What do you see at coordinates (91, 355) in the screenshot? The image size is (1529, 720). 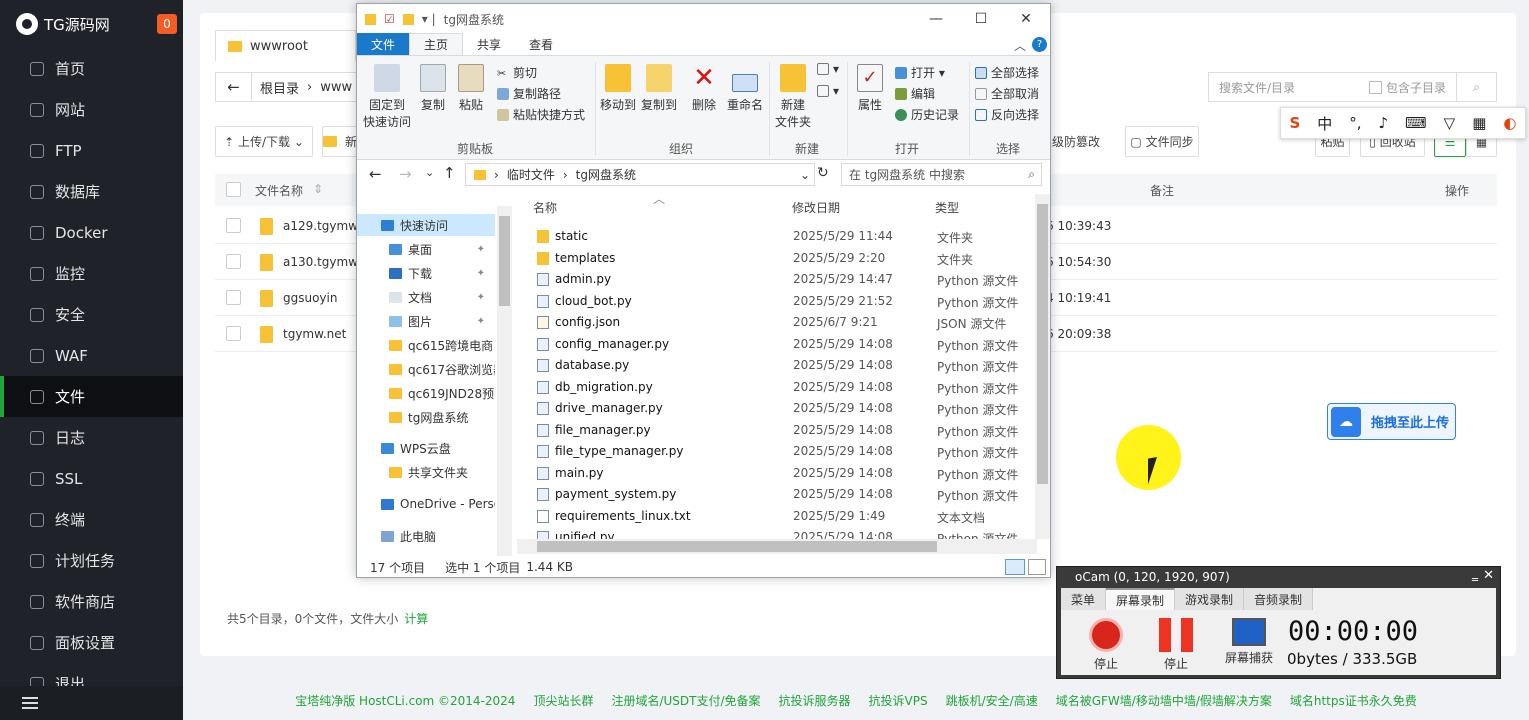 I see `sidebar-item: WAF` at bounding box center [91, 355].